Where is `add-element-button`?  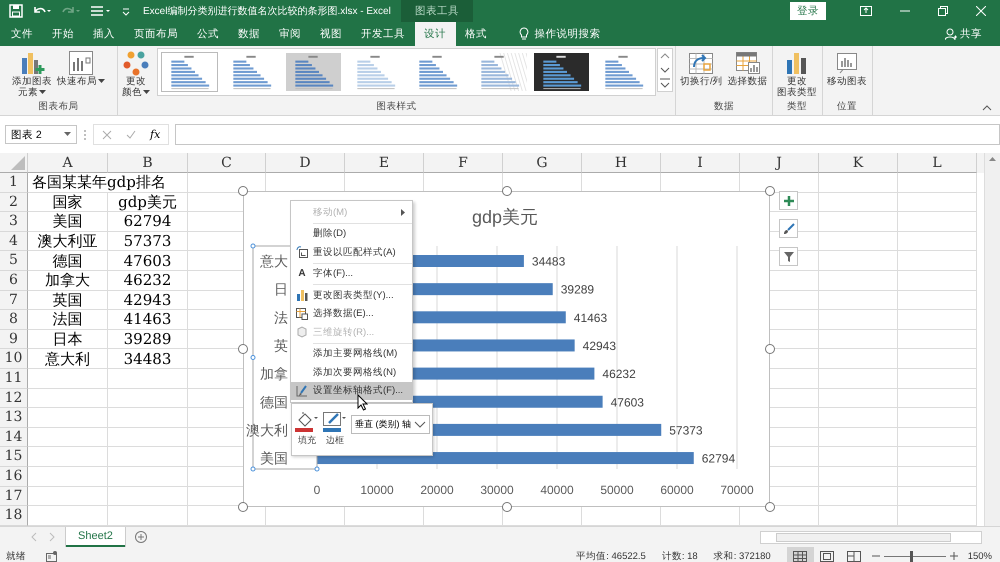
add-element-button is located at coordinates (788, 200).